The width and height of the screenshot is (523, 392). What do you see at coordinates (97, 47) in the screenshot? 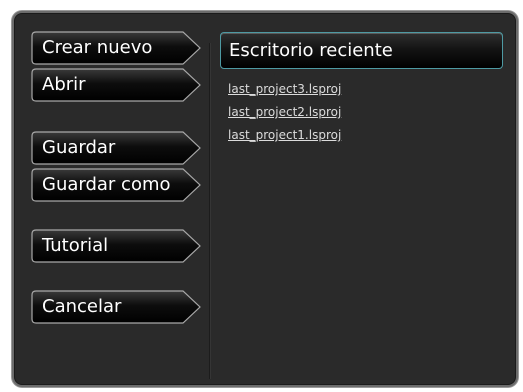
I see `create-new-label: Crear nuevo` at bounding box center [97, 47].